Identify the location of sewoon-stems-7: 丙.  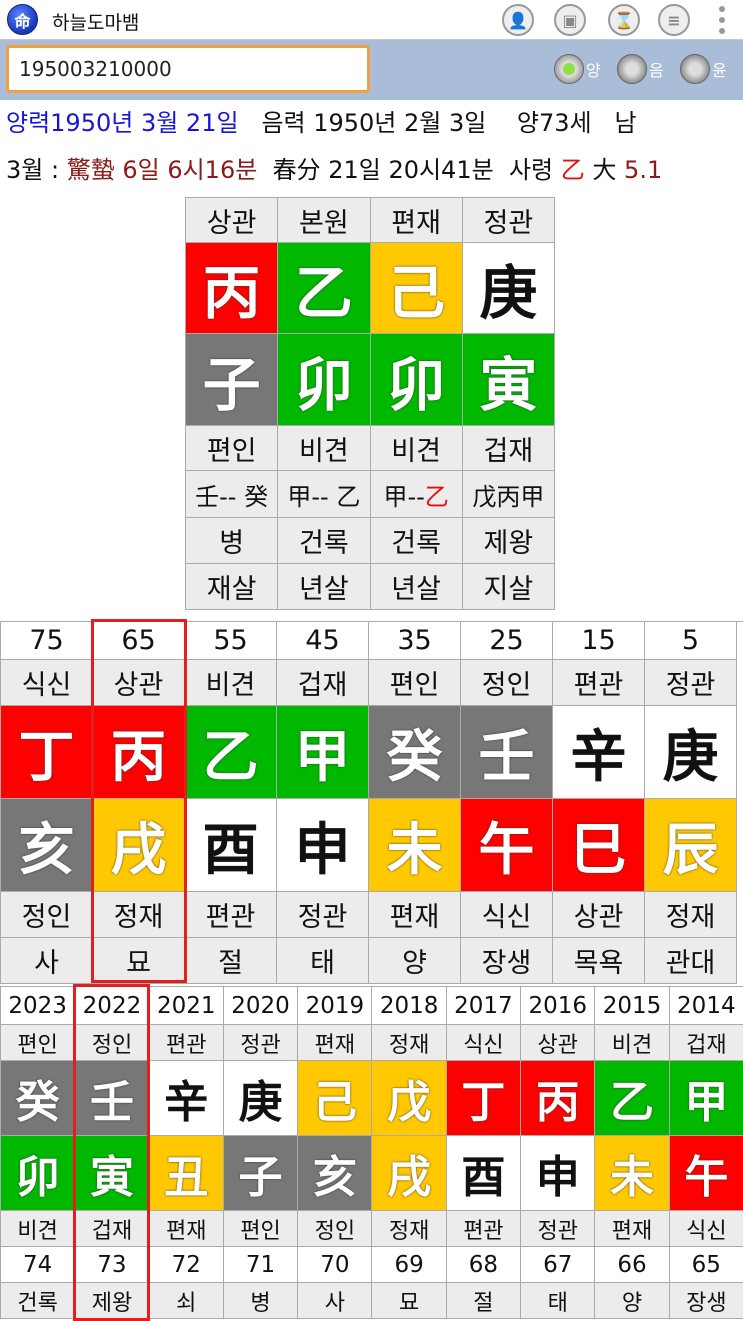
(558, 1098).